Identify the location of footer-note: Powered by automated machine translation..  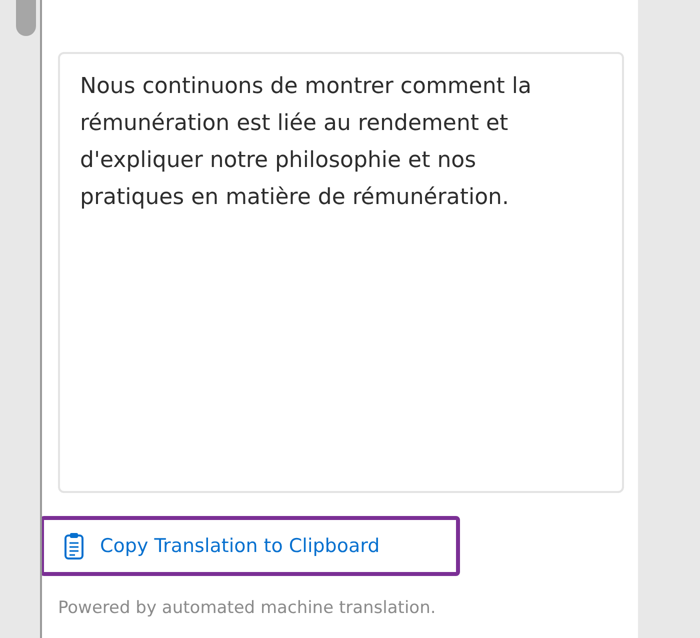
(247, 608).